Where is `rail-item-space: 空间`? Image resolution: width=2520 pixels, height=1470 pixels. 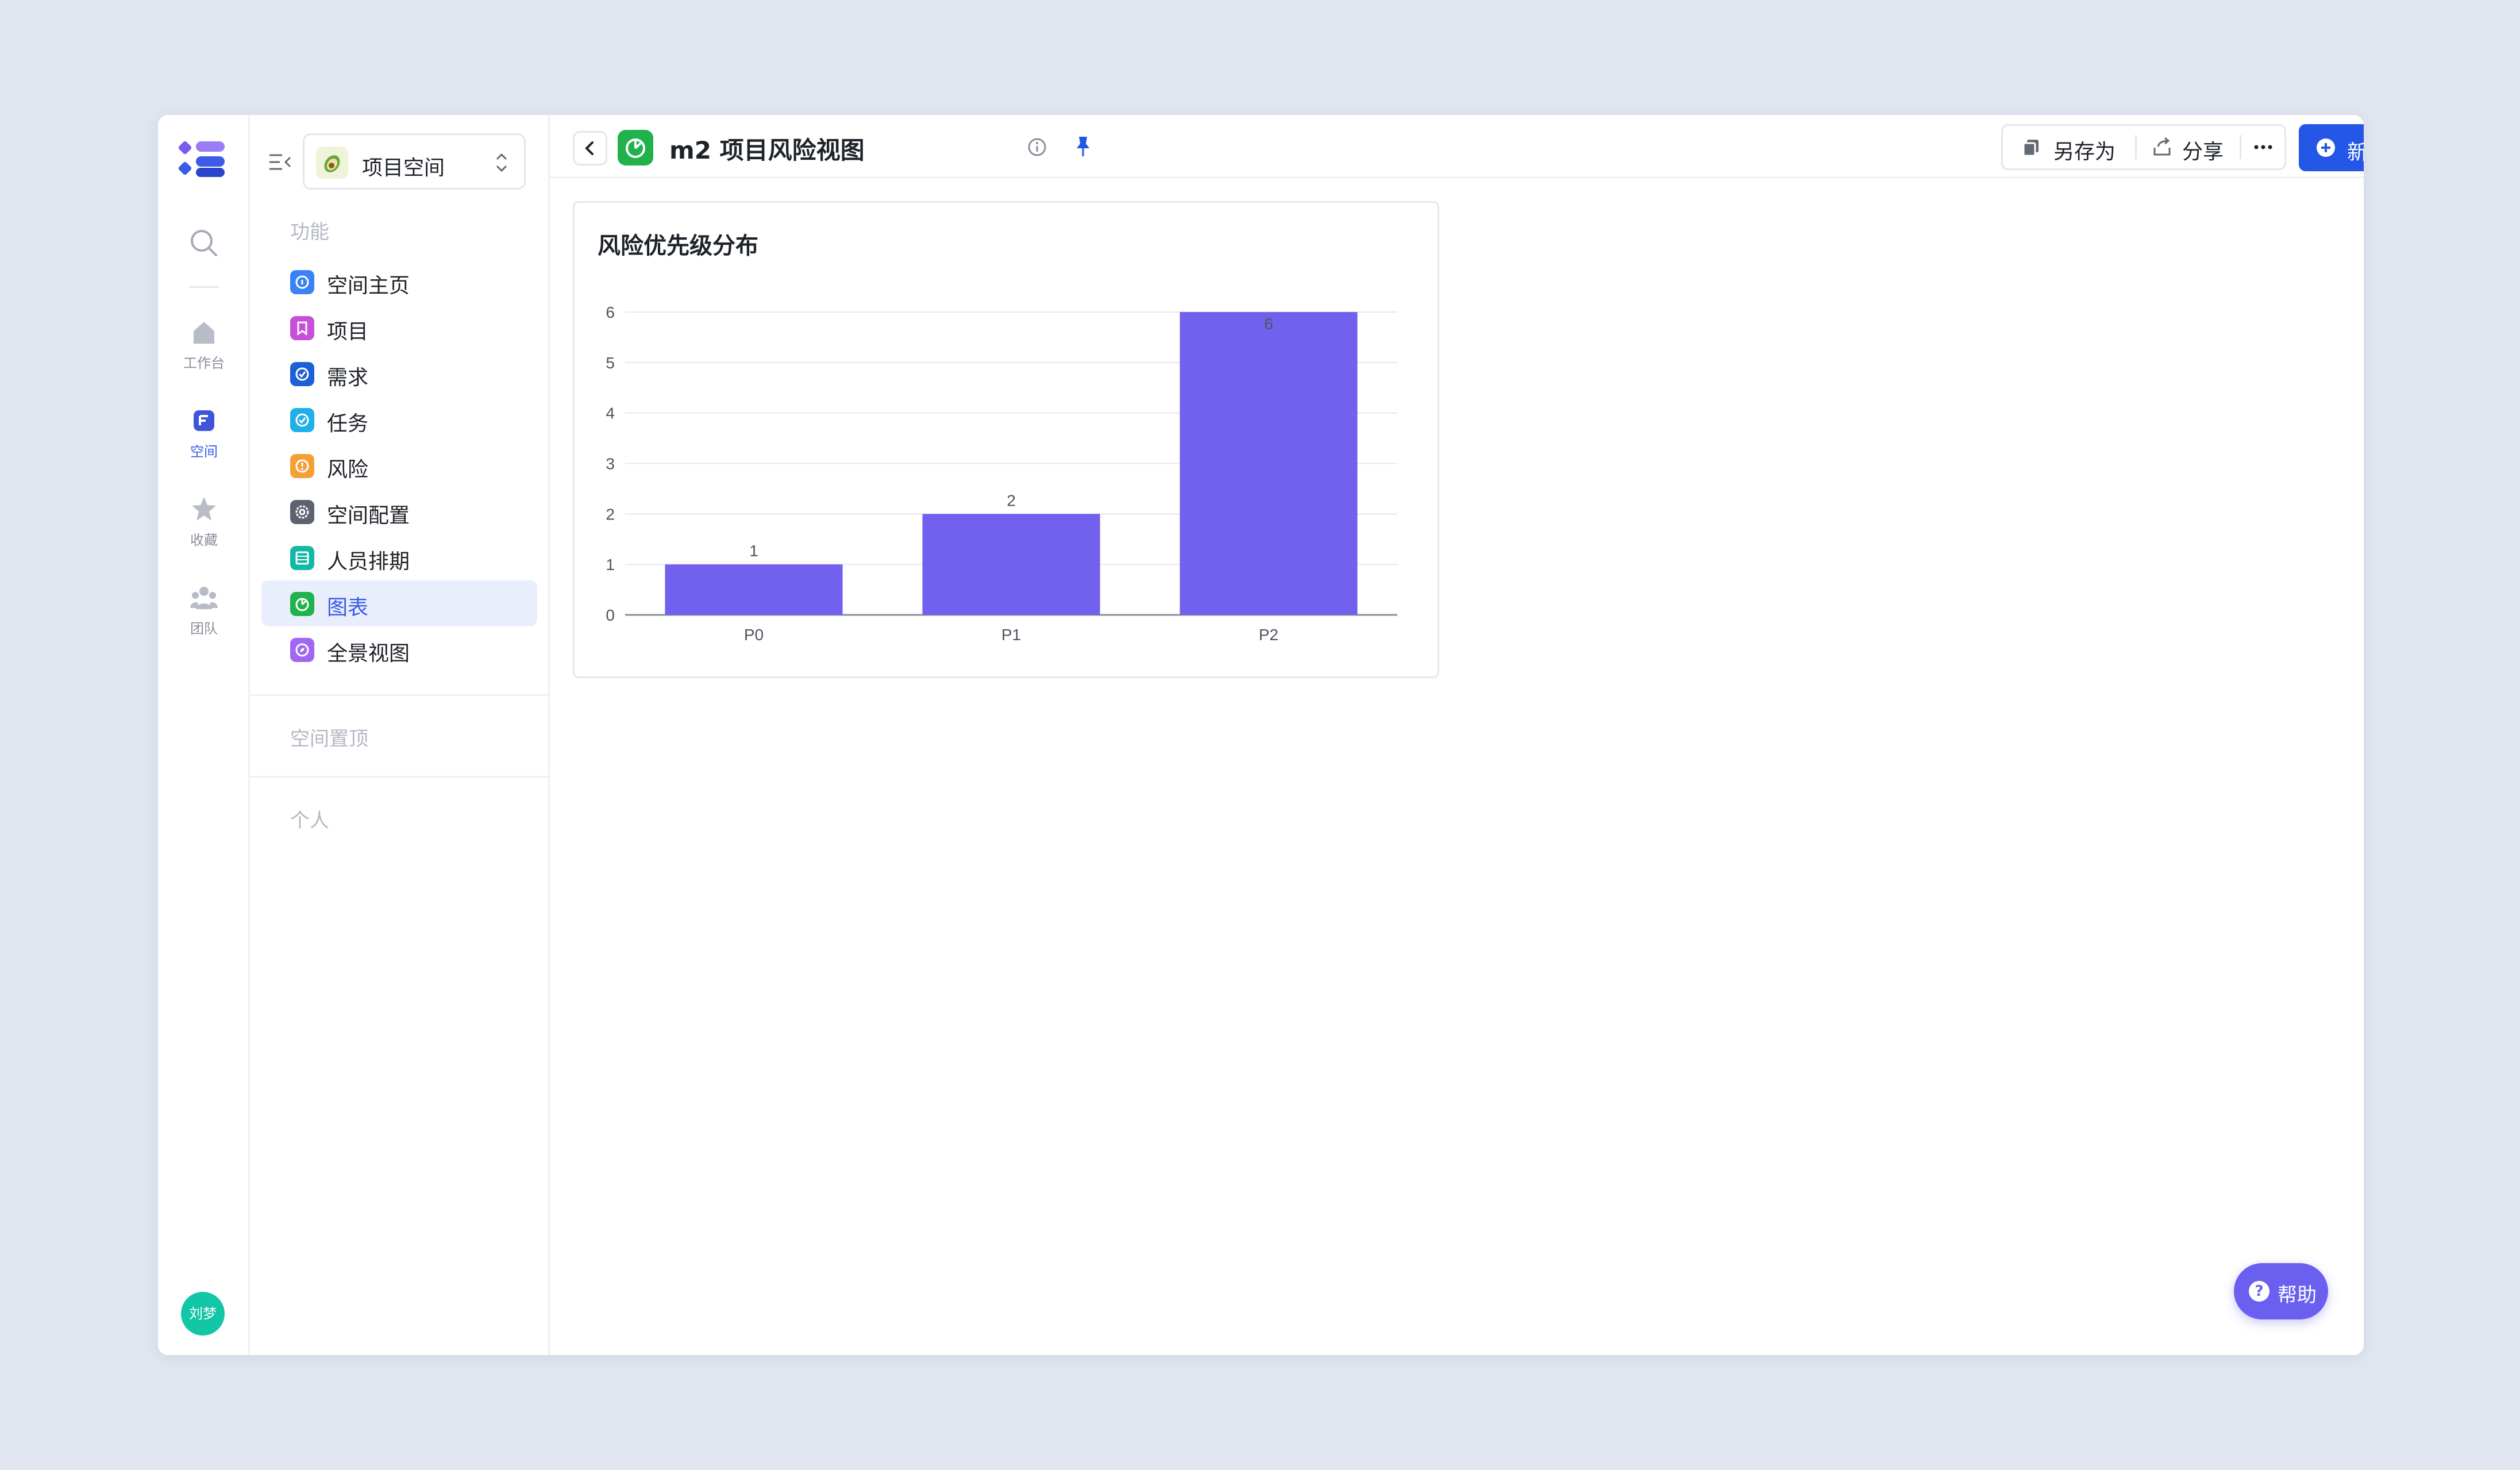 rail-item-space: 空间 is located at coordinates (204, 433).